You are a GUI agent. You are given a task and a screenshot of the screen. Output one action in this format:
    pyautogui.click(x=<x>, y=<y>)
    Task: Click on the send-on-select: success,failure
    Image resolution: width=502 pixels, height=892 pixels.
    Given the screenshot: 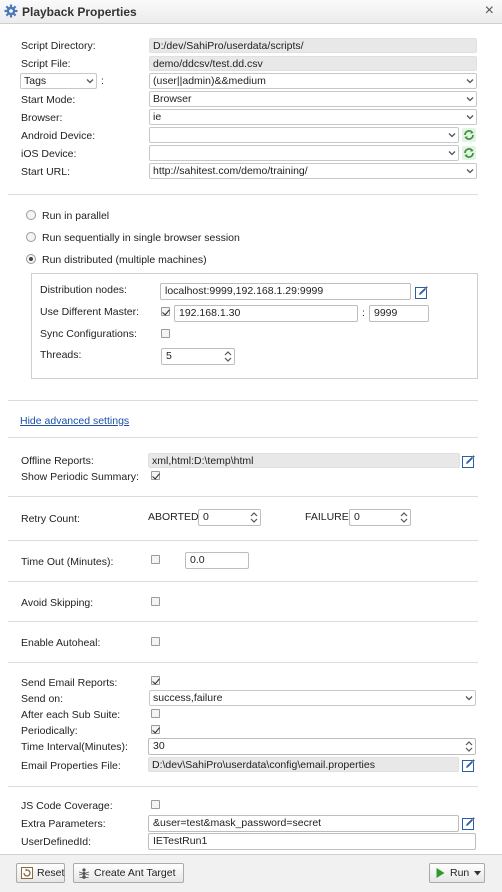 What is the action you would take?
    pyautogui.click(x=312, y=698)
    